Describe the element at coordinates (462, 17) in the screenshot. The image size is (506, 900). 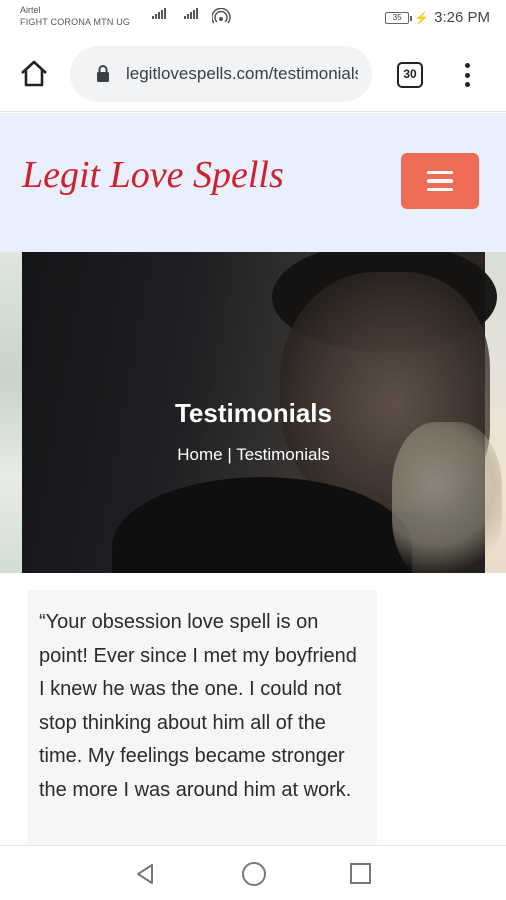
I see `clock: 3:26 PM` at that location.